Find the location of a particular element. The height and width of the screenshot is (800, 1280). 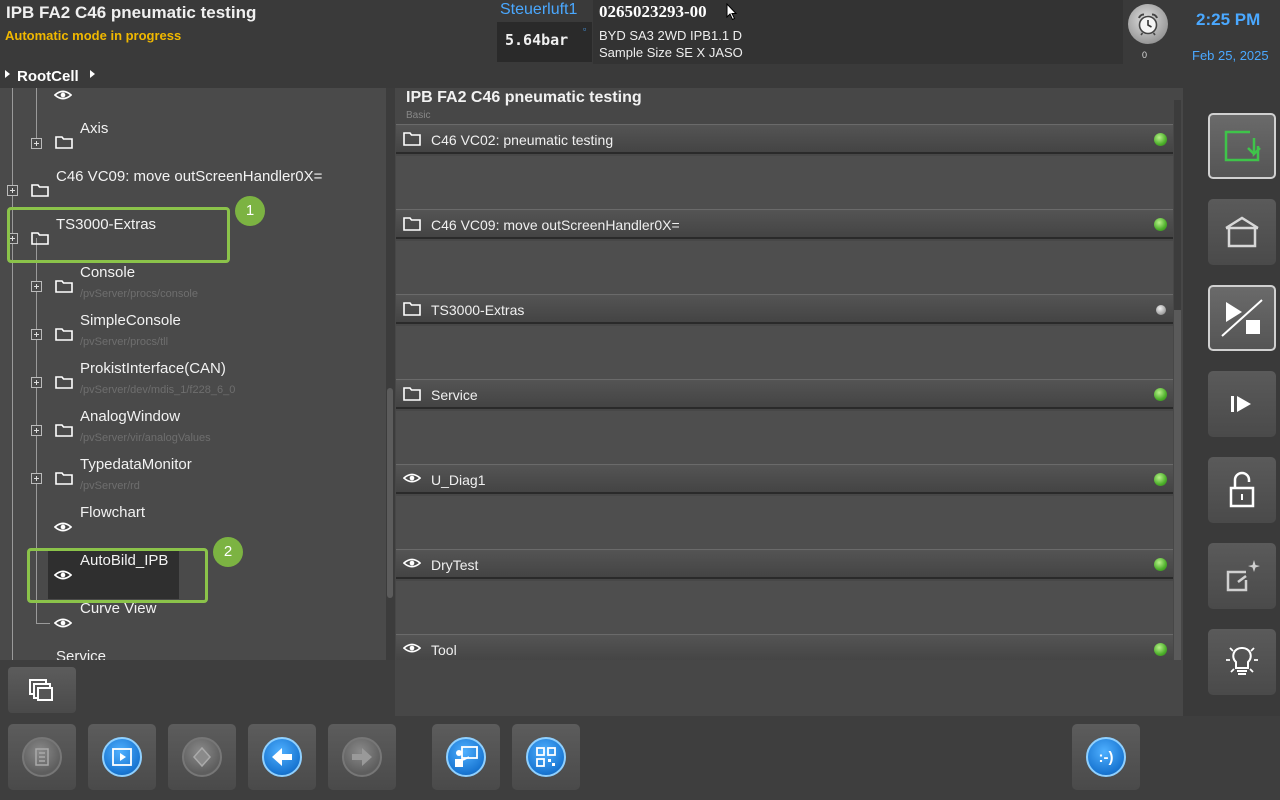

page-title: IPB FA2 C46 pneumatic testing is located at coordinates (524, 97).